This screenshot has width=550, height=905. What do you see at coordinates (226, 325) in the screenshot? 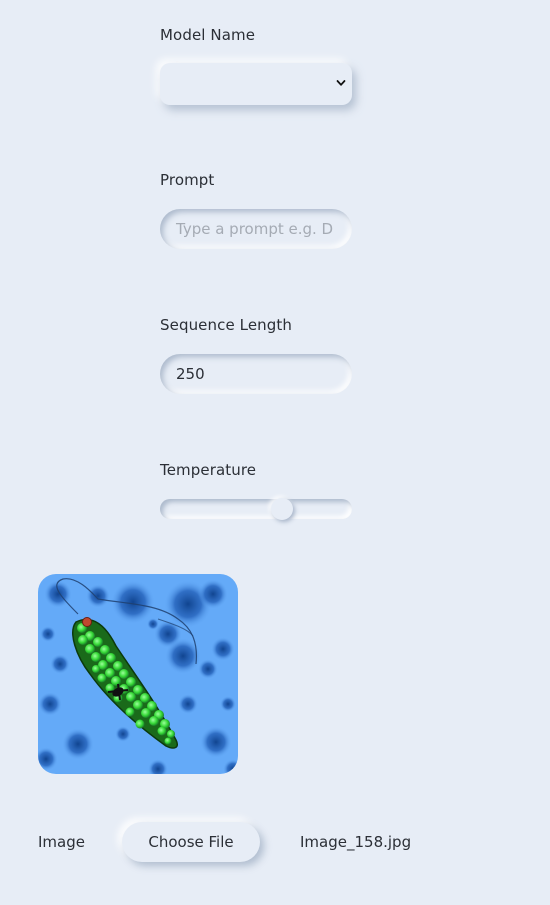
I see `sequence-length-label: Sequence Length` at bounding box center [226, 325].